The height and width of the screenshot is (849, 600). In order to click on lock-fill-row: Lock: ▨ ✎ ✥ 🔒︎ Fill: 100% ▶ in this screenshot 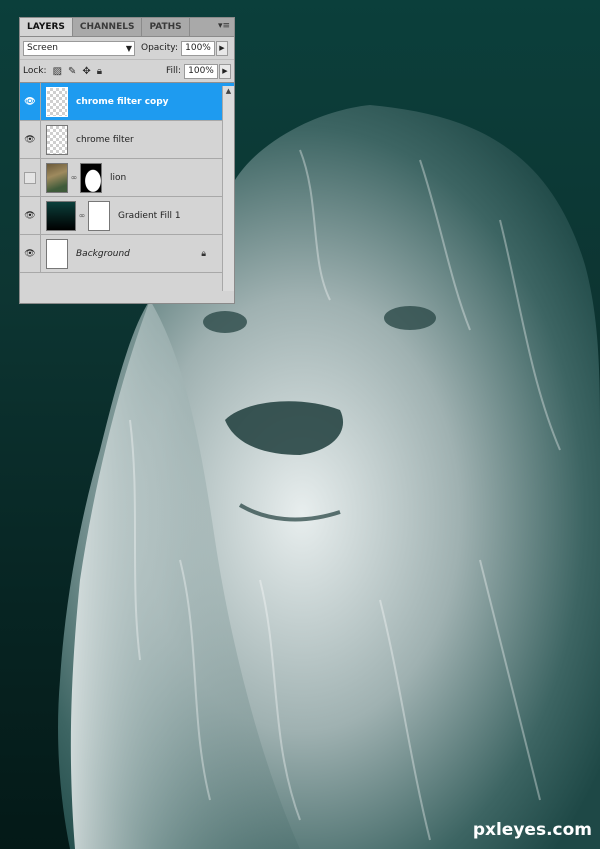, I will do `click(127, 71)`.